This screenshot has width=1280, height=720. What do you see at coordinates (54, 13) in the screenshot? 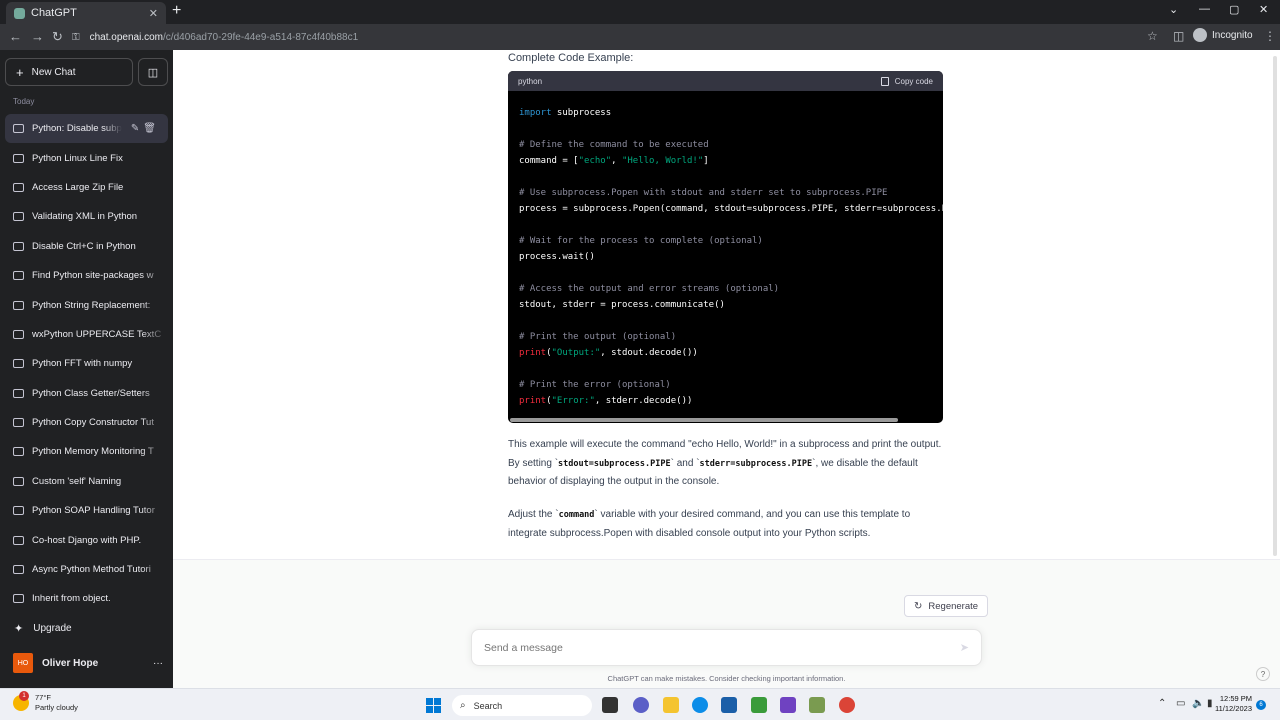
I see `tab-title: ChatGPT` at bounding box center [54, 13].